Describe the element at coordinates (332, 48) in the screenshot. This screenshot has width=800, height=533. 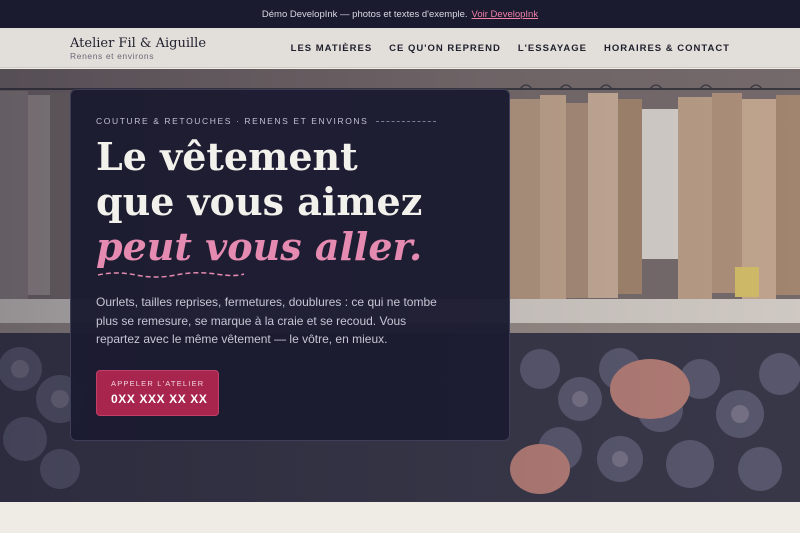
I see `nav-item-matieres: LES MATIÈRES` at that location.